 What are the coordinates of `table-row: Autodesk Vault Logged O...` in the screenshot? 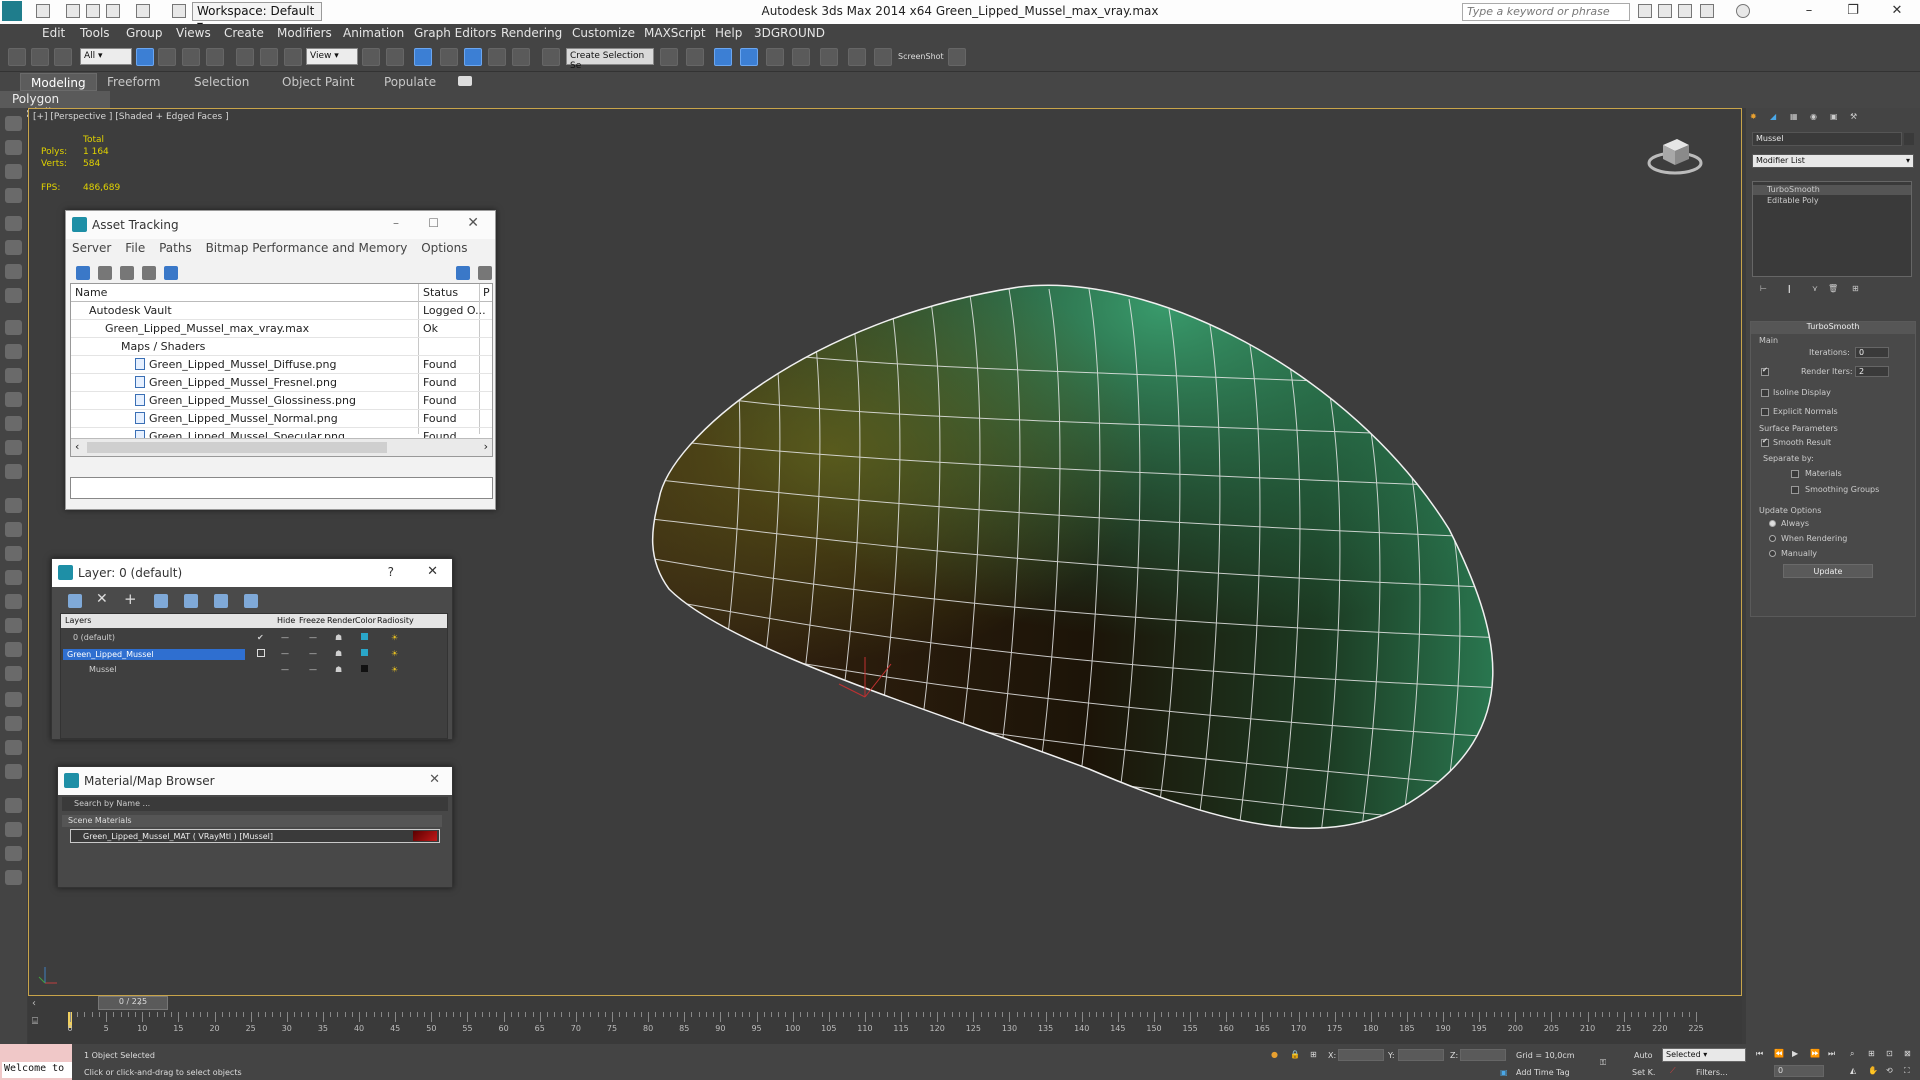 It's located at (281, 311).